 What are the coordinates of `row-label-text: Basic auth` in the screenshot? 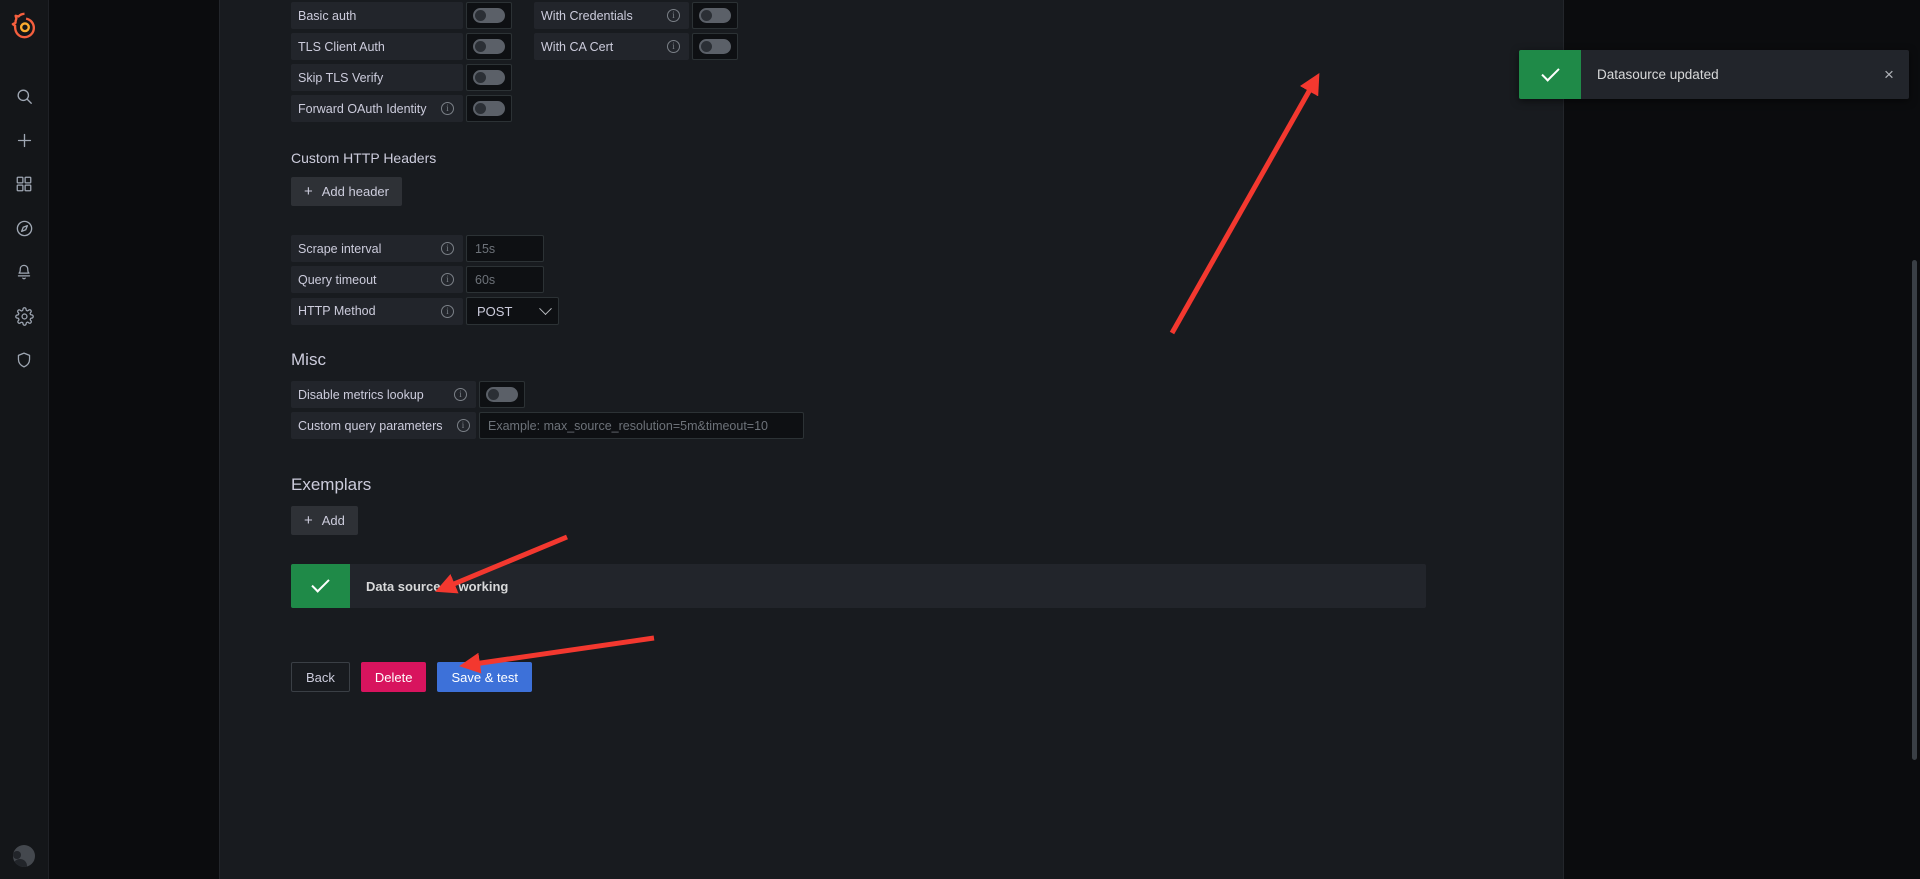 It's located at (327, 15).